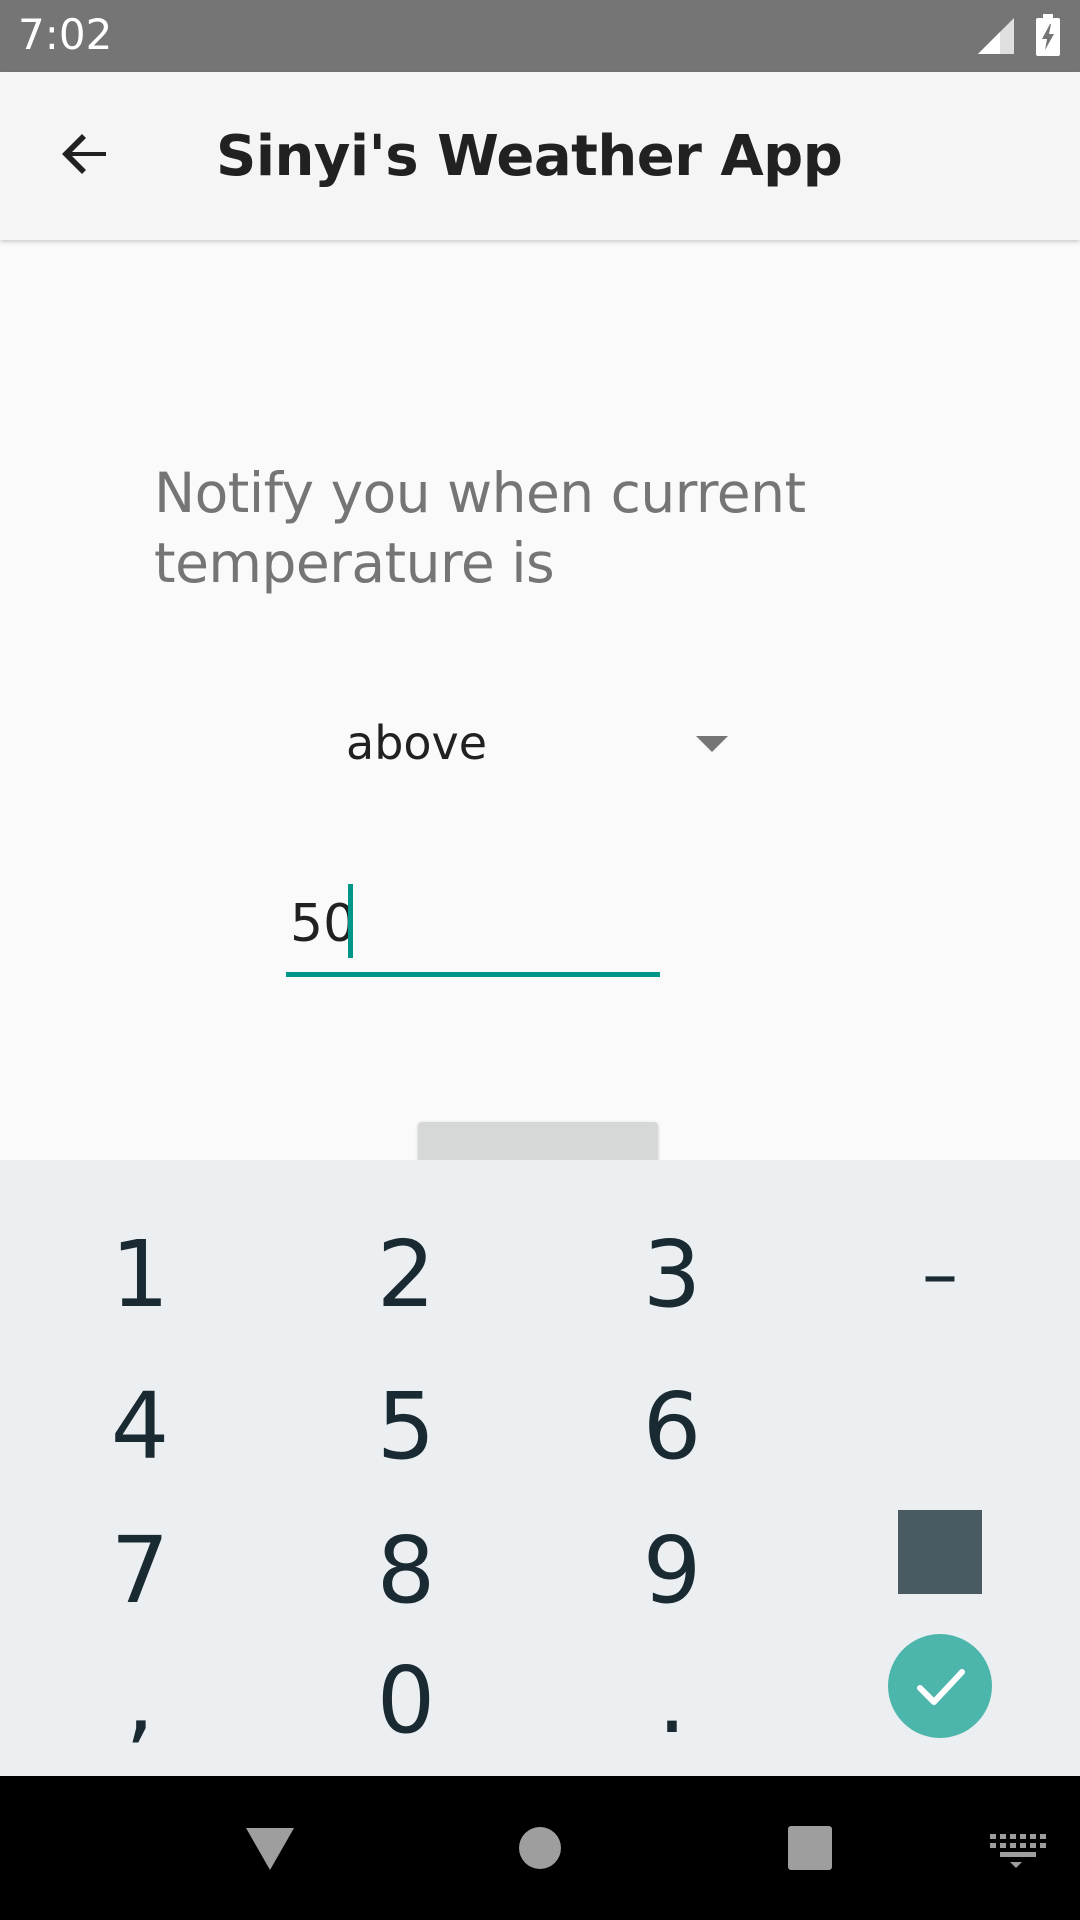  I want to click on key-7: 7, so click(140, 1570).